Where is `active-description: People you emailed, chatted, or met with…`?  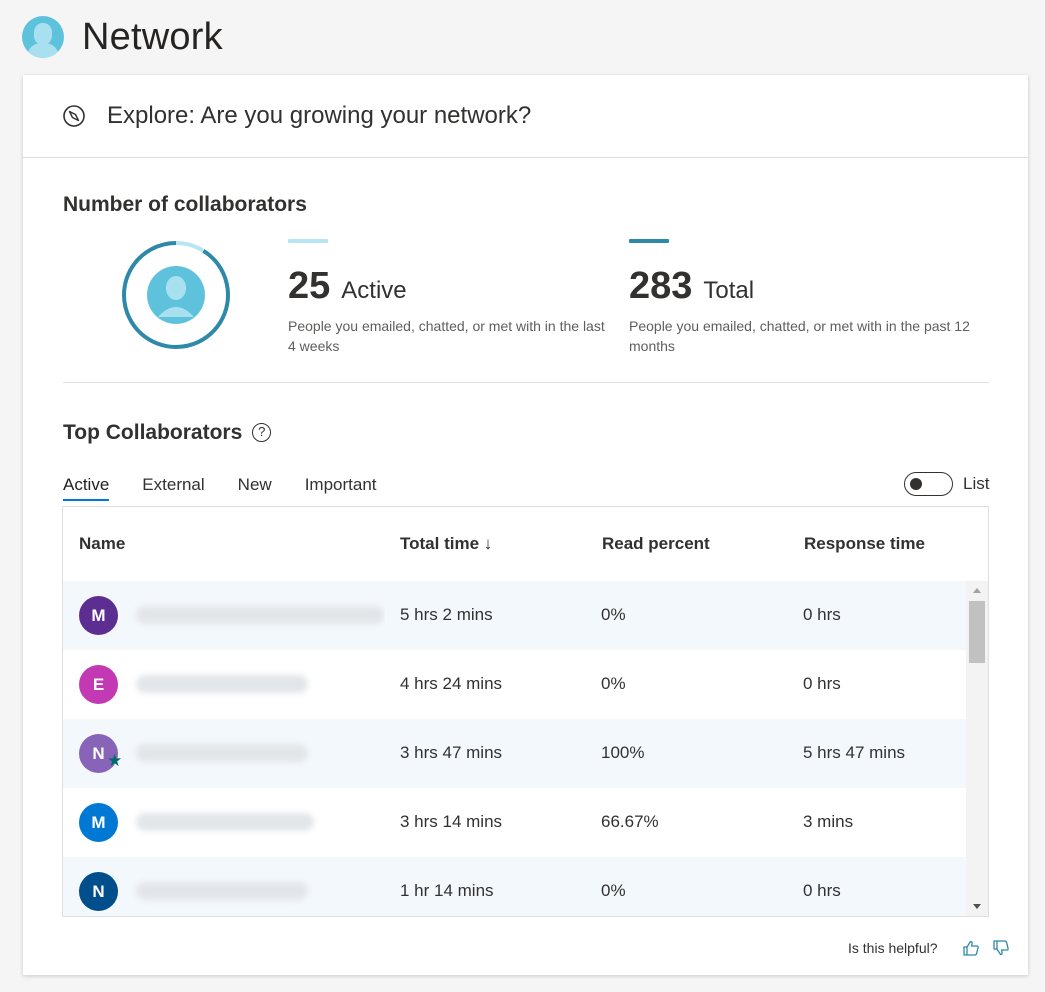
active-description: People you emailed, chatted, or met with… is located at coordinates (446, 336).